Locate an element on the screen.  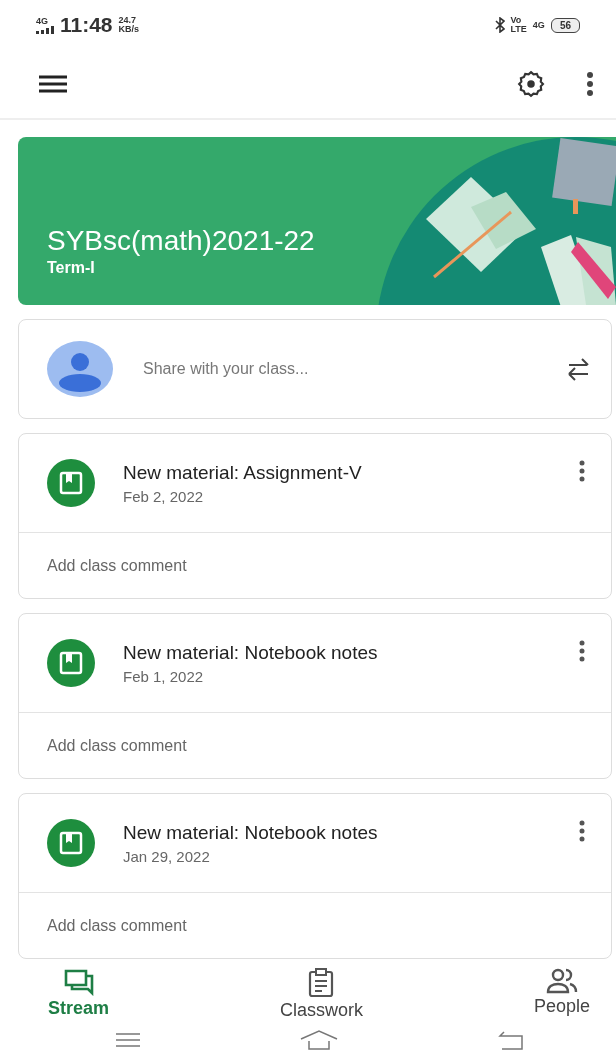
post-date: Jan 29, 2022 is located at coordinates (167, 856).